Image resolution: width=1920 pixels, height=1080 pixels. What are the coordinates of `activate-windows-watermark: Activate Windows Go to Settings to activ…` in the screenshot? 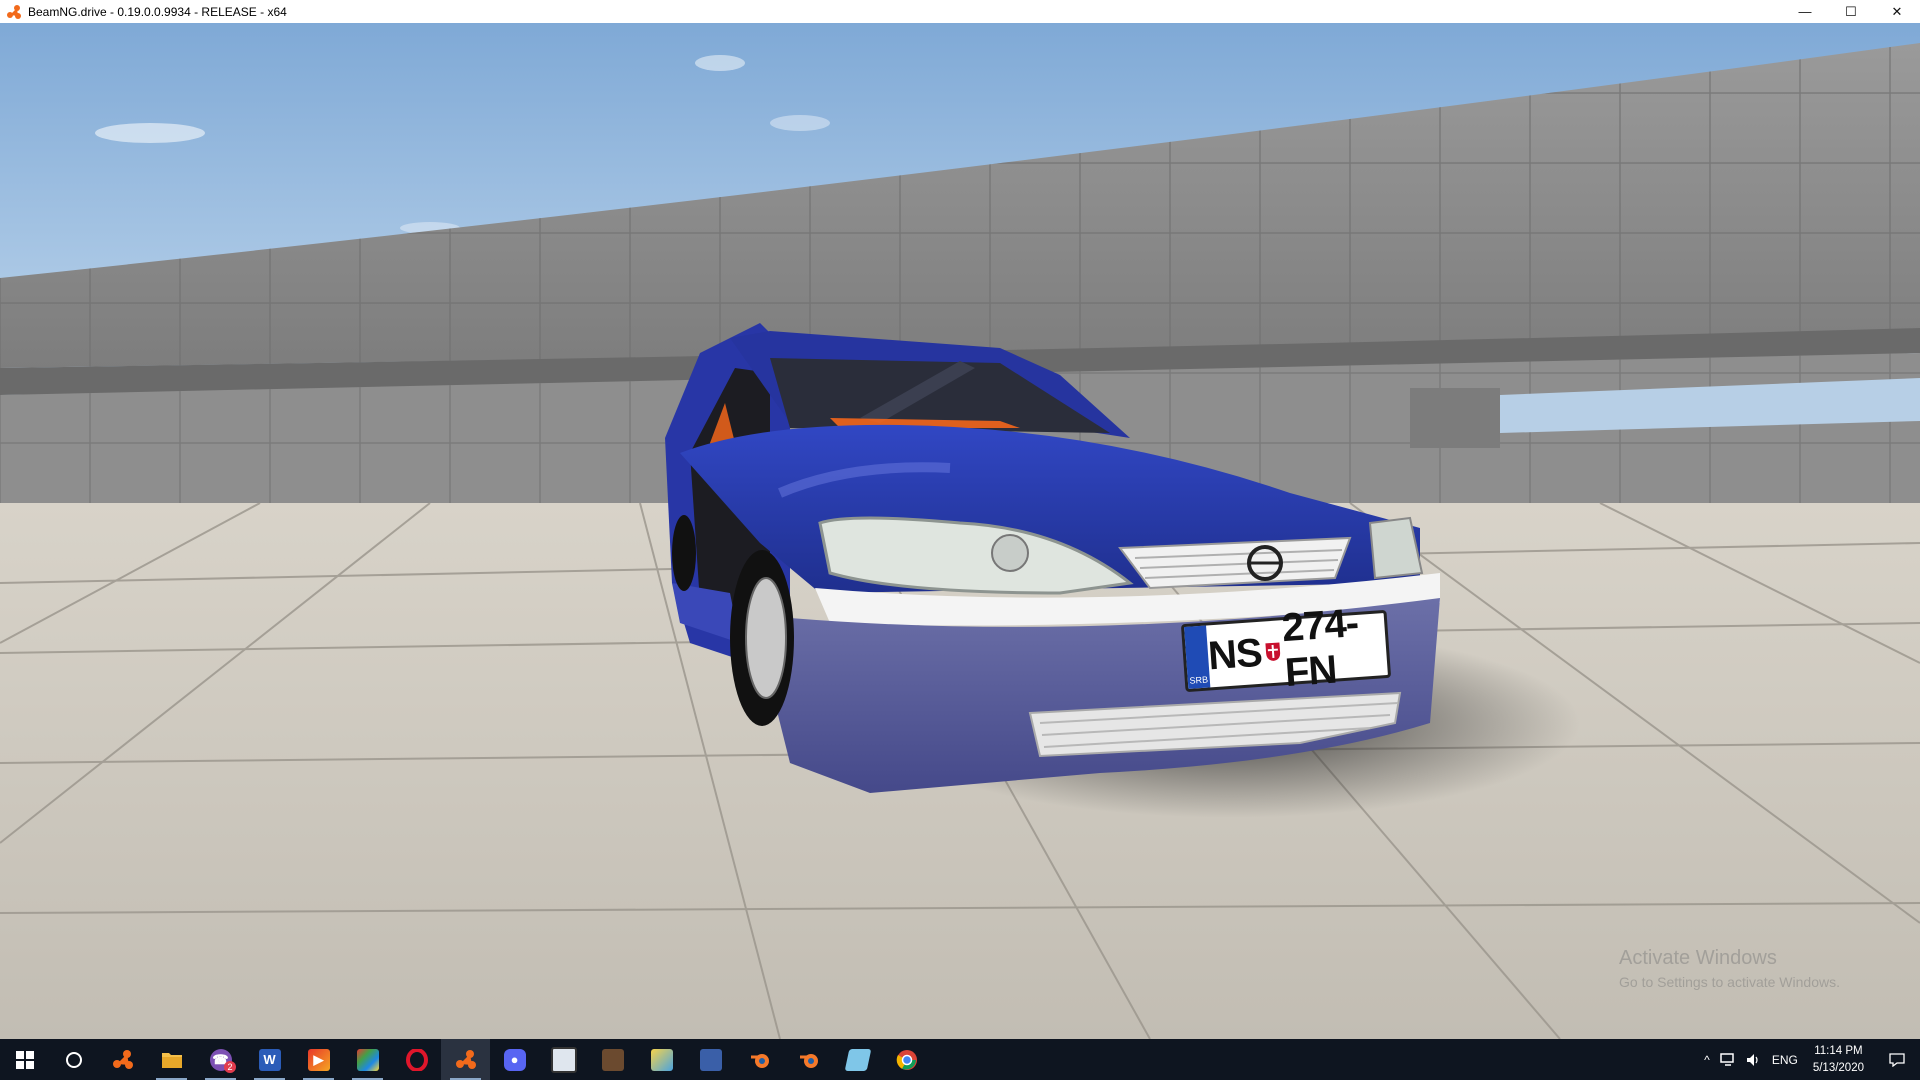 It's located at (1729, 968).